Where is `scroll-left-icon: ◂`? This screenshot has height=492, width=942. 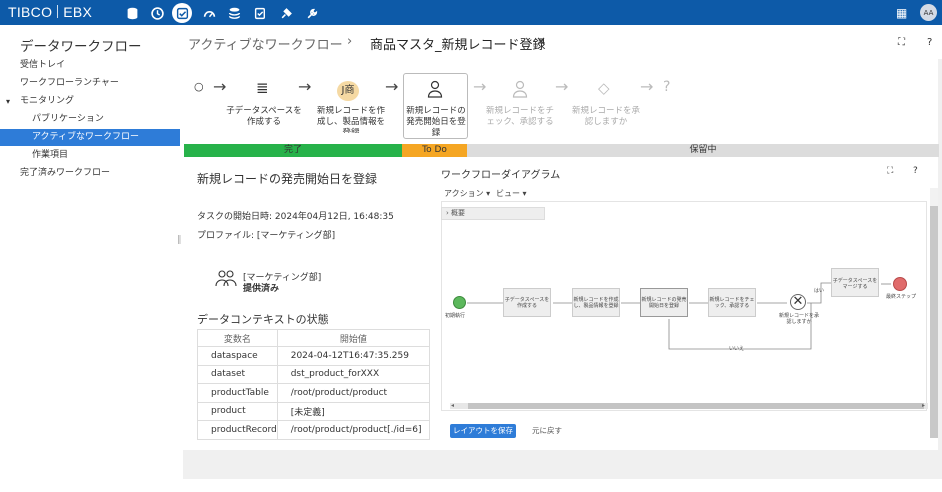 scroll-left-icon: ◂ is located at coordinates (452, 405).